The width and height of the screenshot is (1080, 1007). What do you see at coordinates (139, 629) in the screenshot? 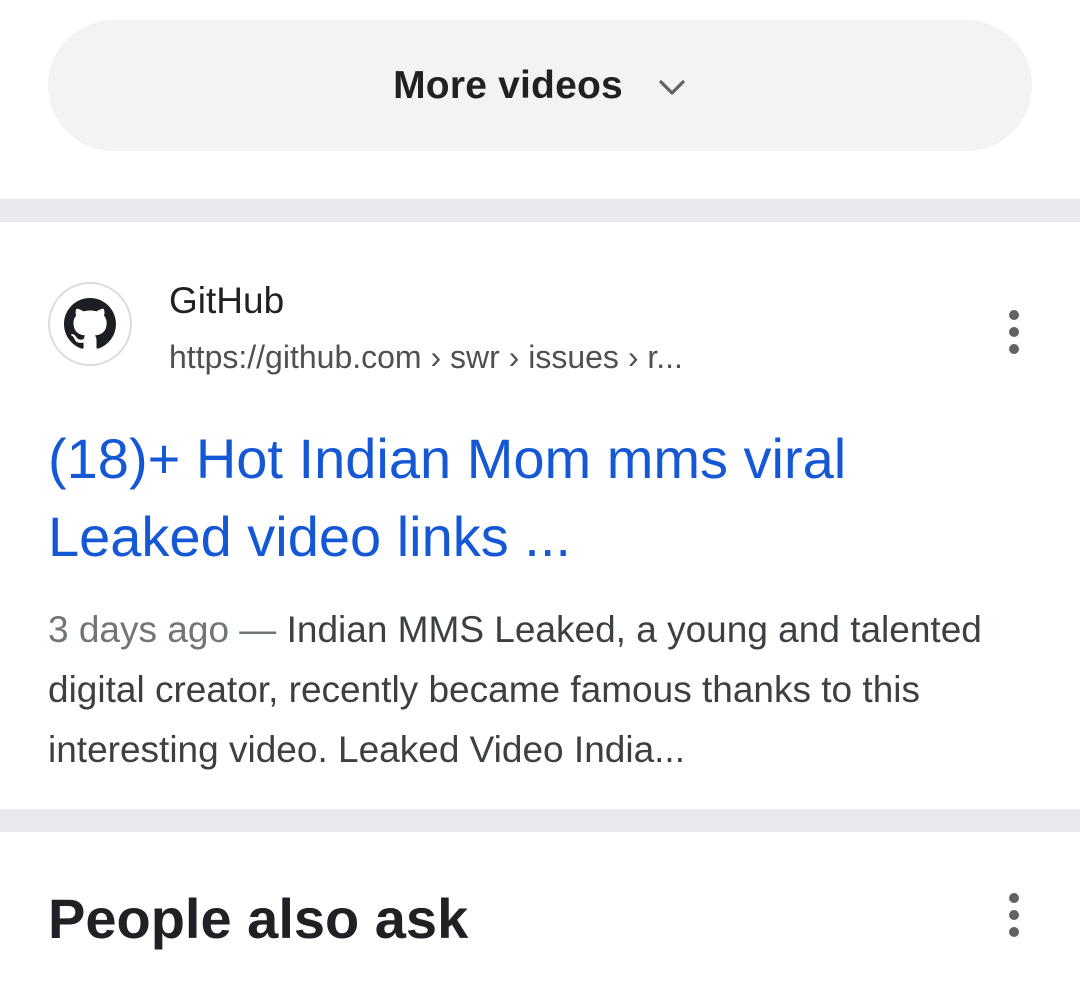
I see `snippet-date: 3 days ago` at bounding box center [139, 629].